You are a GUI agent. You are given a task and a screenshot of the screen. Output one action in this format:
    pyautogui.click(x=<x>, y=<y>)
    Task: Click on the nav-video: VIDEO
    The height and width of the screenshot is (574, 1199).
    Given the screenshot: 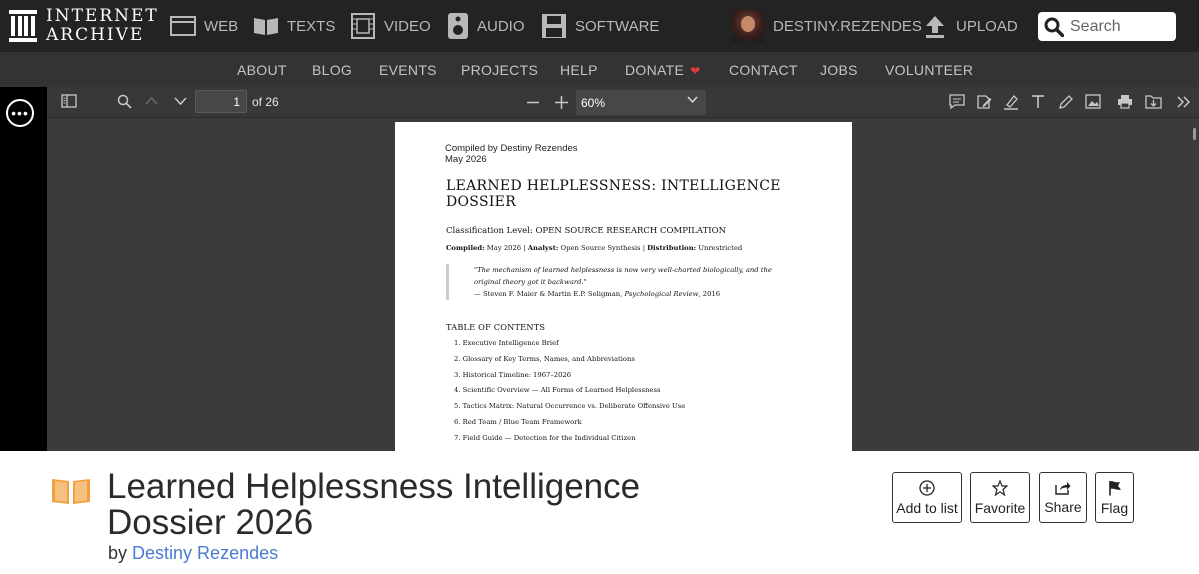 What is the action you would take?
    pyautogui.click(x=390, y=26)
    